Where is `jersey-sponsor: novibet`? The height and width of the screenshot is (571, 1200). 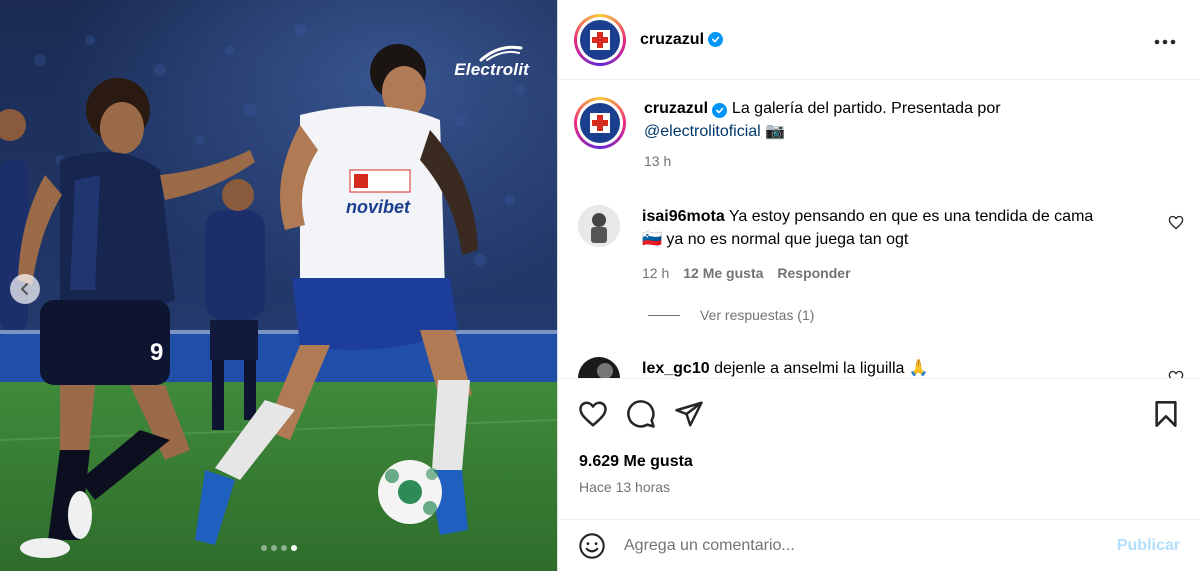 jersey-sponsor: novibet is located at coordinates (378, 207).